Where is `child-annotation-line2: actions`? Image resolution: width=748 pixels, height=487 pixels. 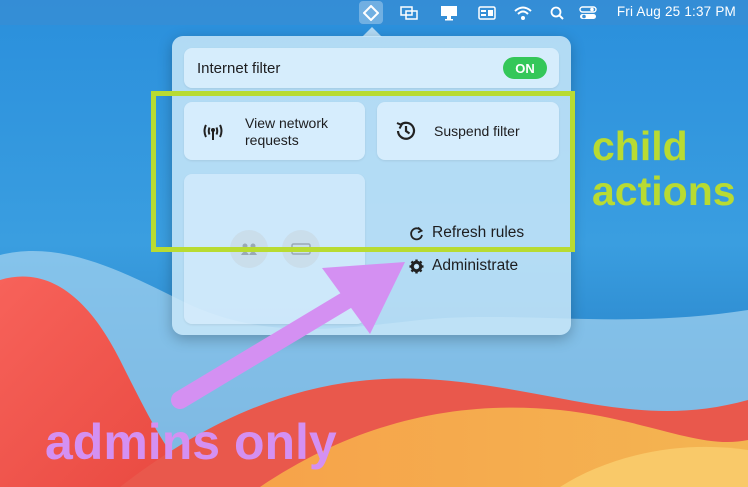 child-annotation-line2: actions is located at coordinates (664, 191).